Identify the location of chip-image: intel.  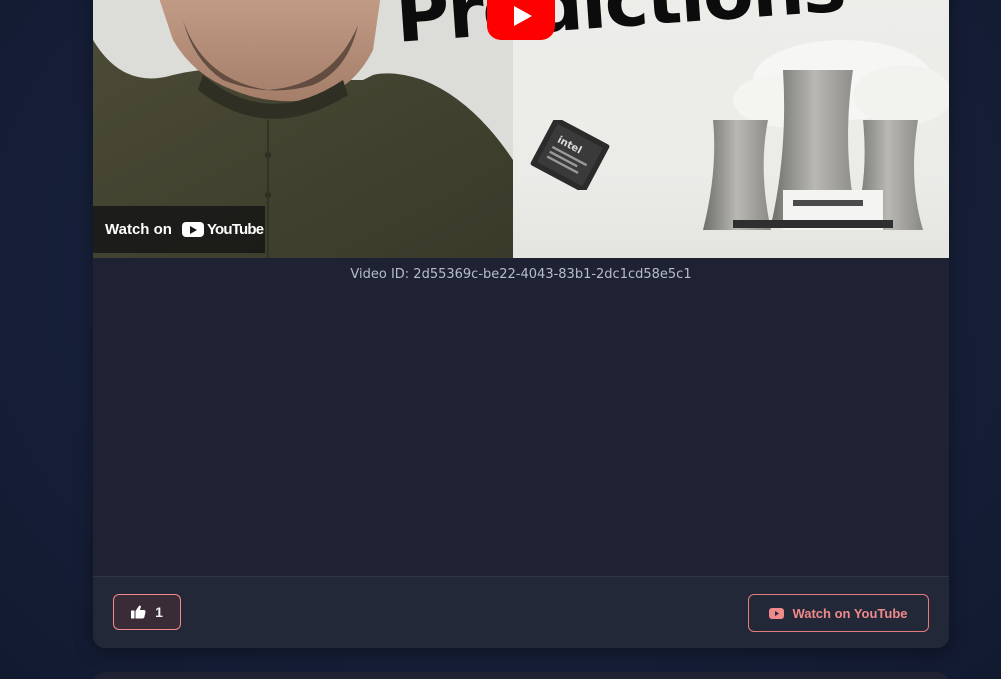
(570, 155).